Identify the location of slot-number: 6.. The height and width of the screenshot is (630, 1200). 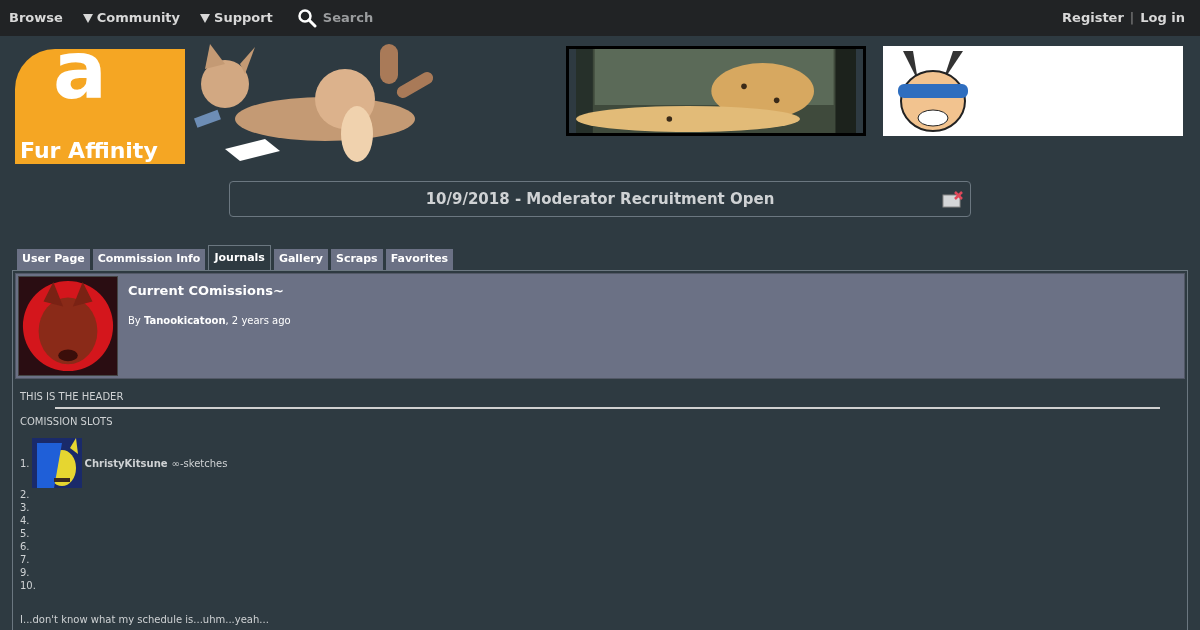
(25, 546).